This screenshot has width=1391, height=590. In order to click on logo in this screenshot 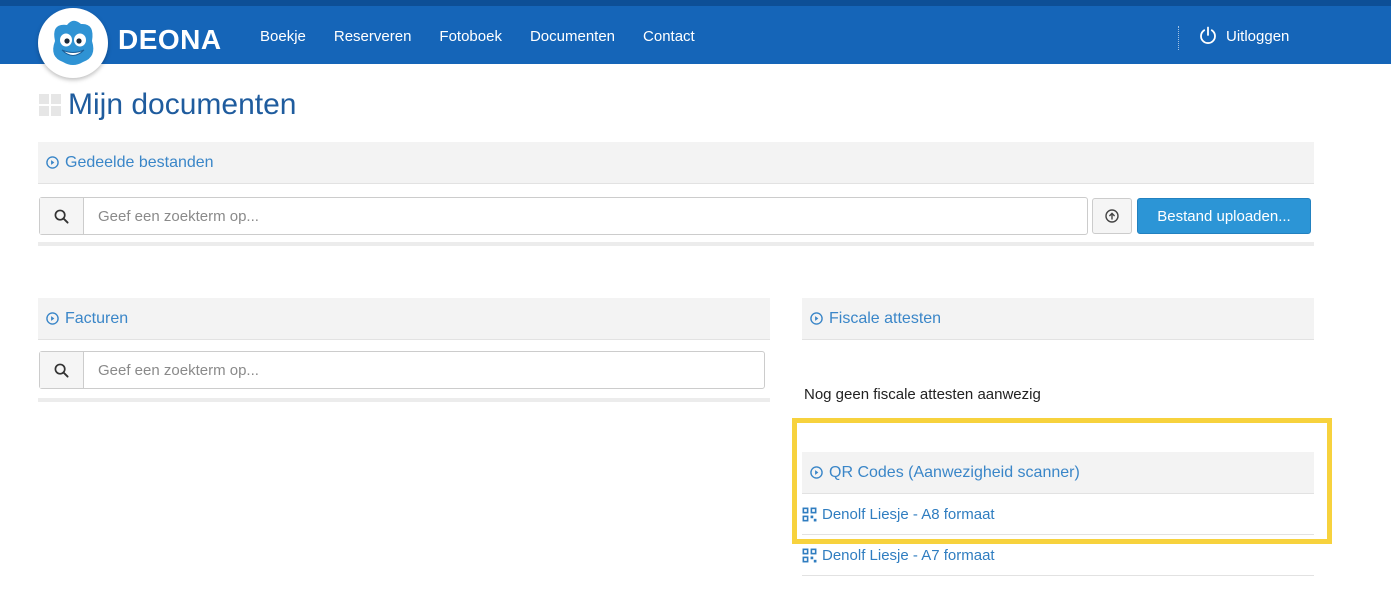, I will do `click(73, 43)`.